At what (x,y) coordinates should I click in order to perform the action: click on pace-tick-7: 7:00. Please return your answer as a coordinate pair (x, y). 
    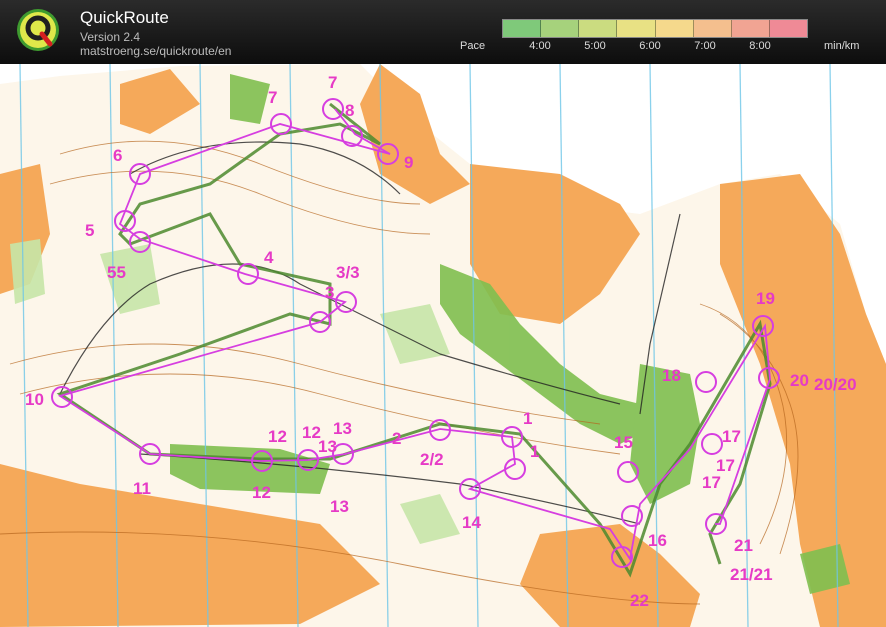
    Looking at the image, I should click on (705, 46).